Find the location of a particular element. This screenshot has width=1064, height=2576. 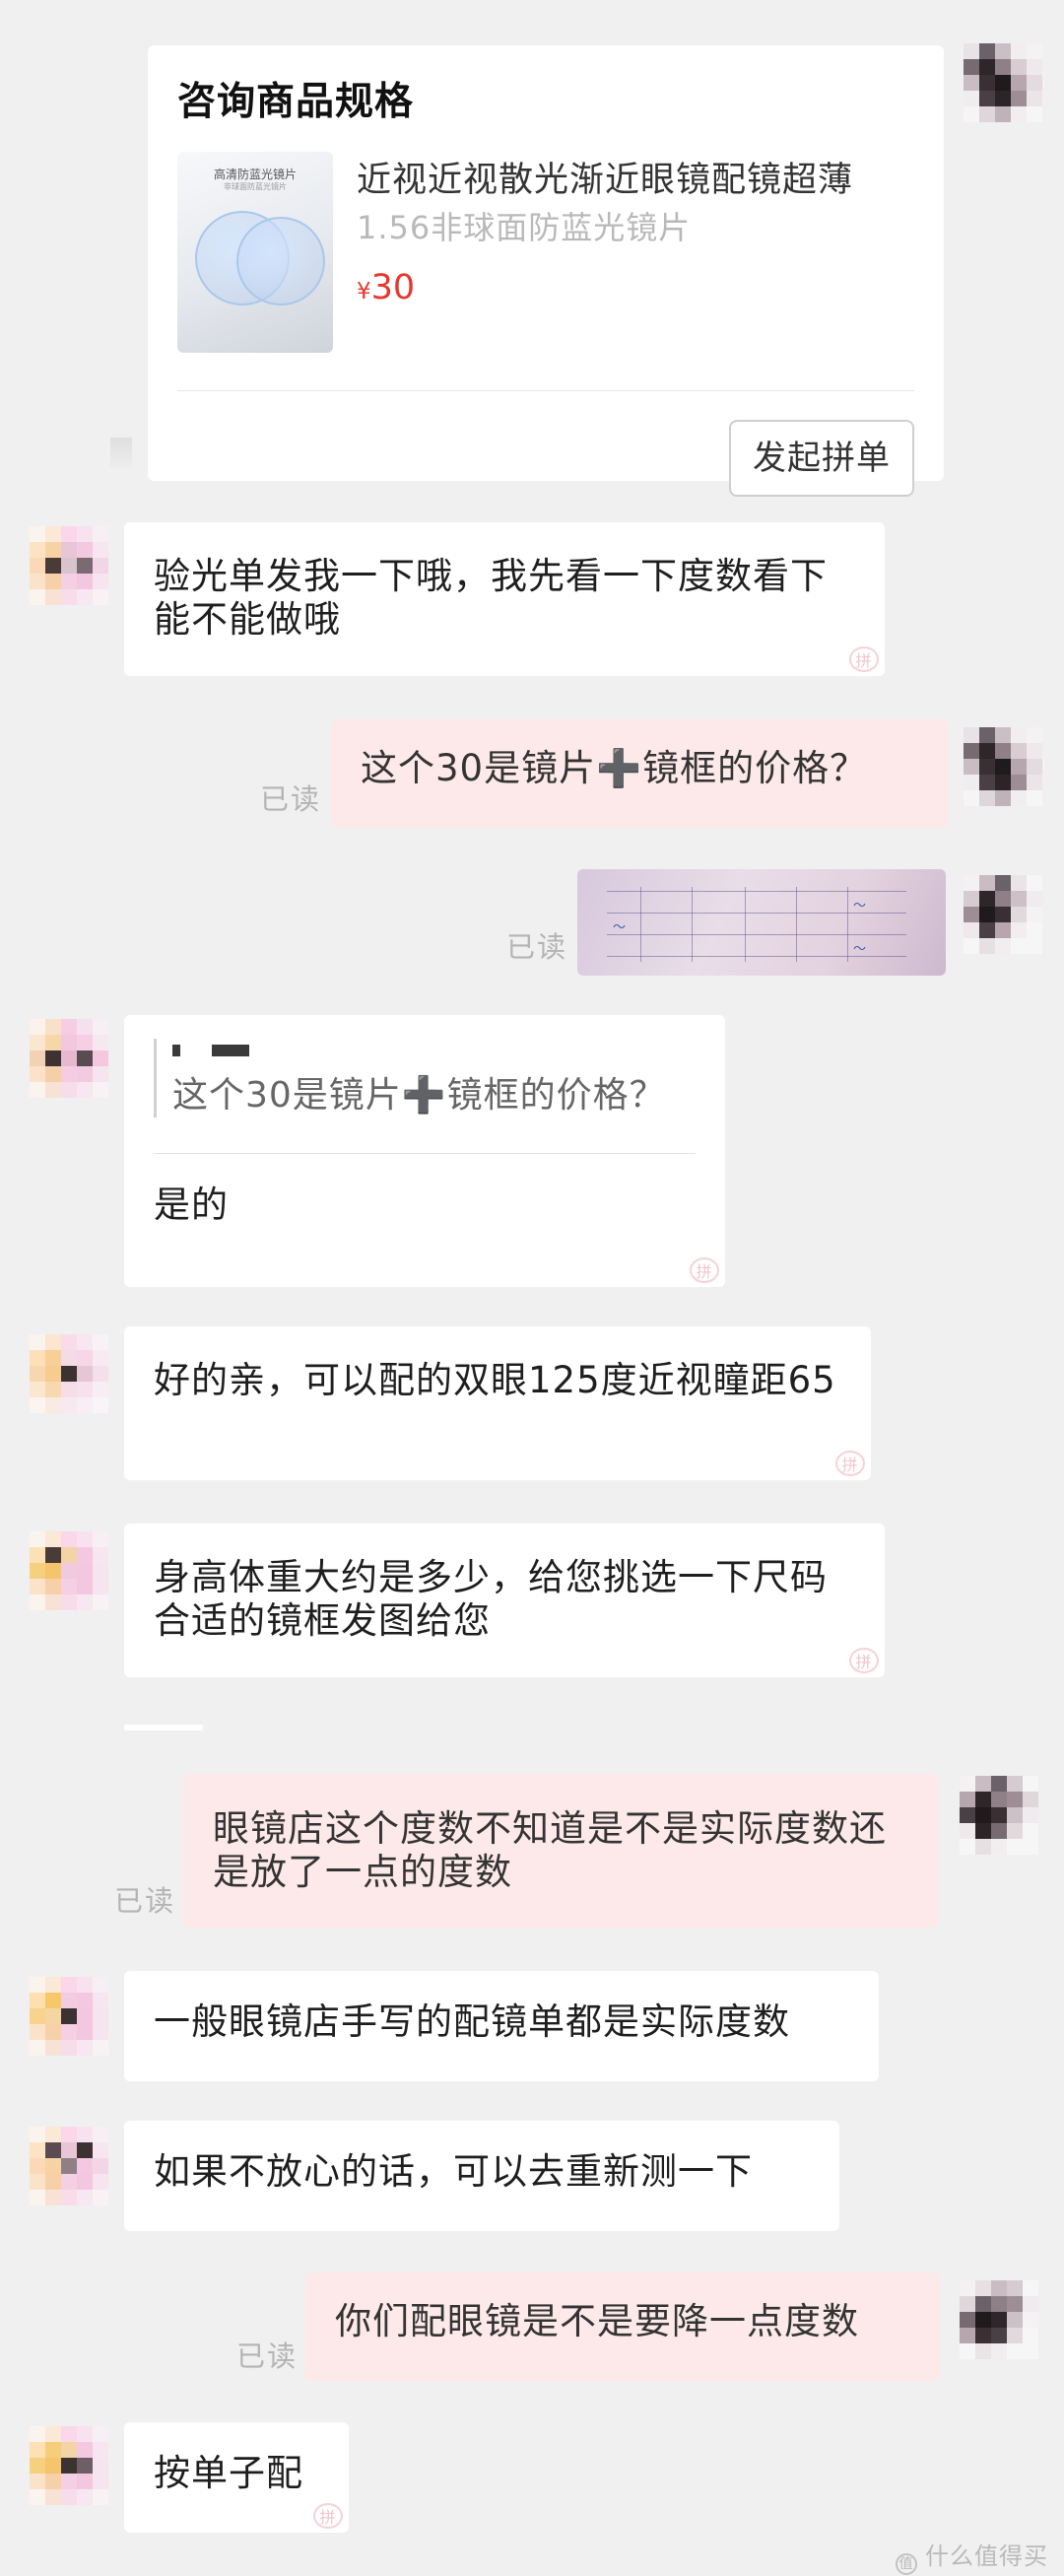

quoted-message: 这个30是镜片➕镜框的价格？ is located at coordinates (425, 1078).